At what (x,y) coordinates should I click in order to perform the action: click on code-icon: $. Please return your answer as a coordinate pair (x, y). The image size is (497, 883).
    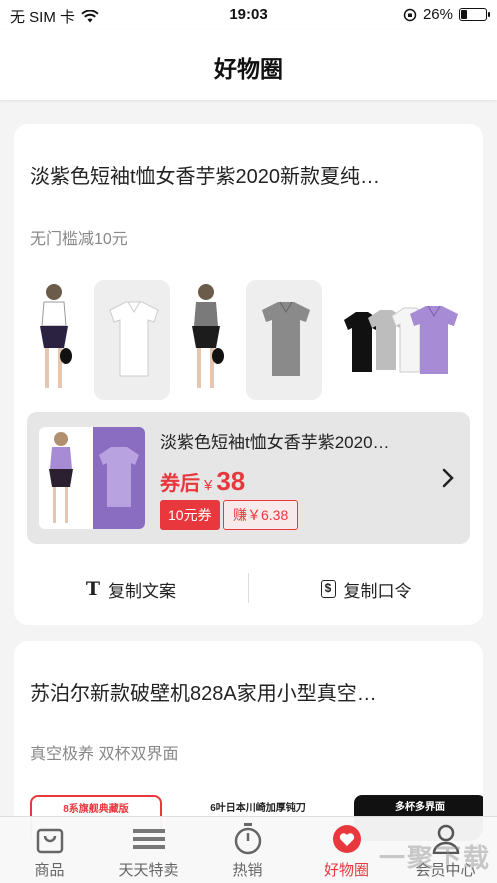
    Looking at the image, I should click on (328, 589).